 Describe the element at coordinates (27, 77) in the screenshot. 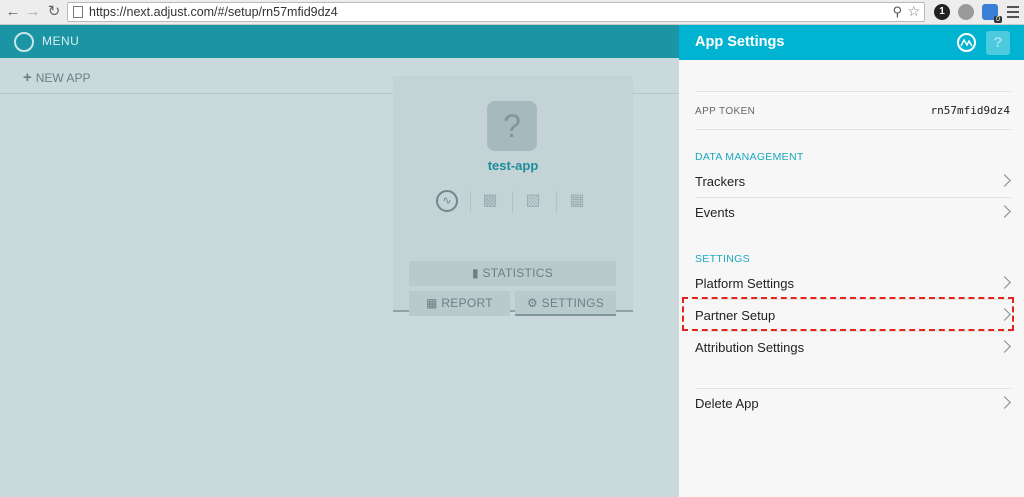

I see `plus-icon: +` at that location.